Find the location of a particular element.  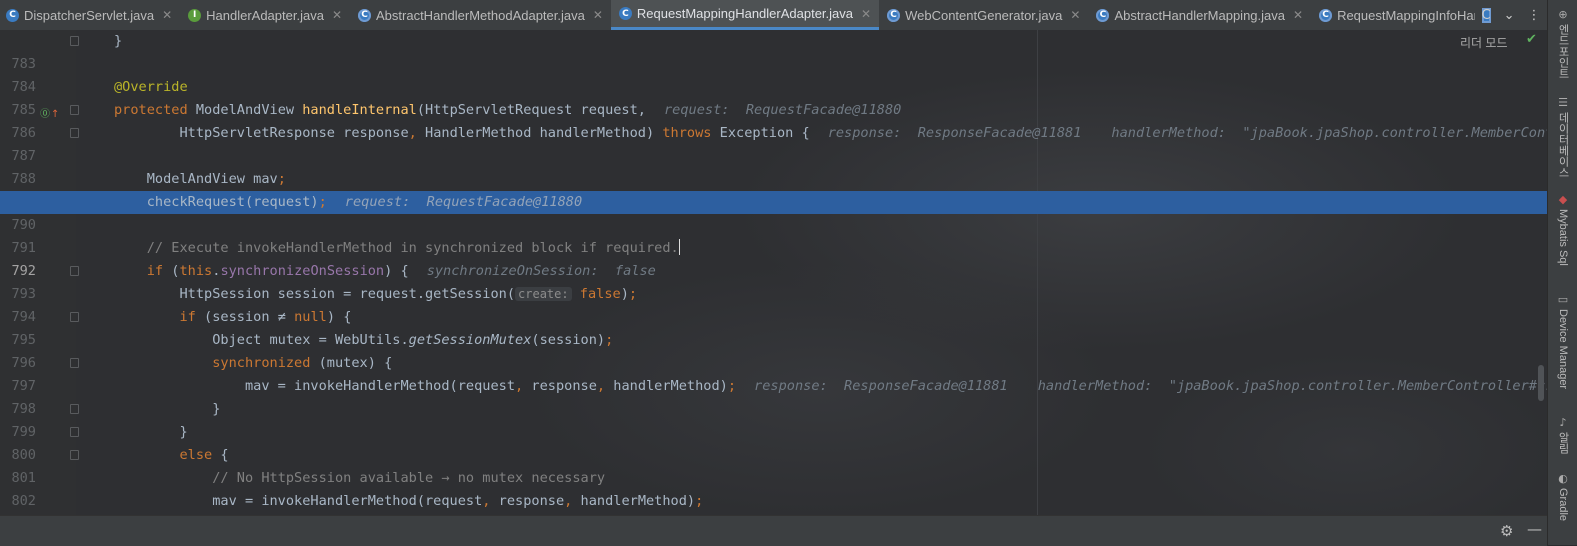

code-text: synchronized (mutex) { is located at coordinates (302, 363).